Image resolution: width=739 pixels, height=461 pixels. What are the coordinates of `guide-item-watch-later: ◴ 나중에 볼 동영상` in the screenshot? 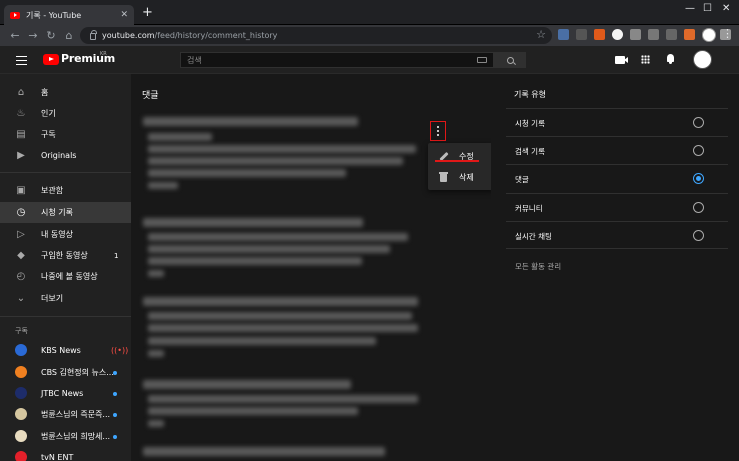 It's located at (65, 276).